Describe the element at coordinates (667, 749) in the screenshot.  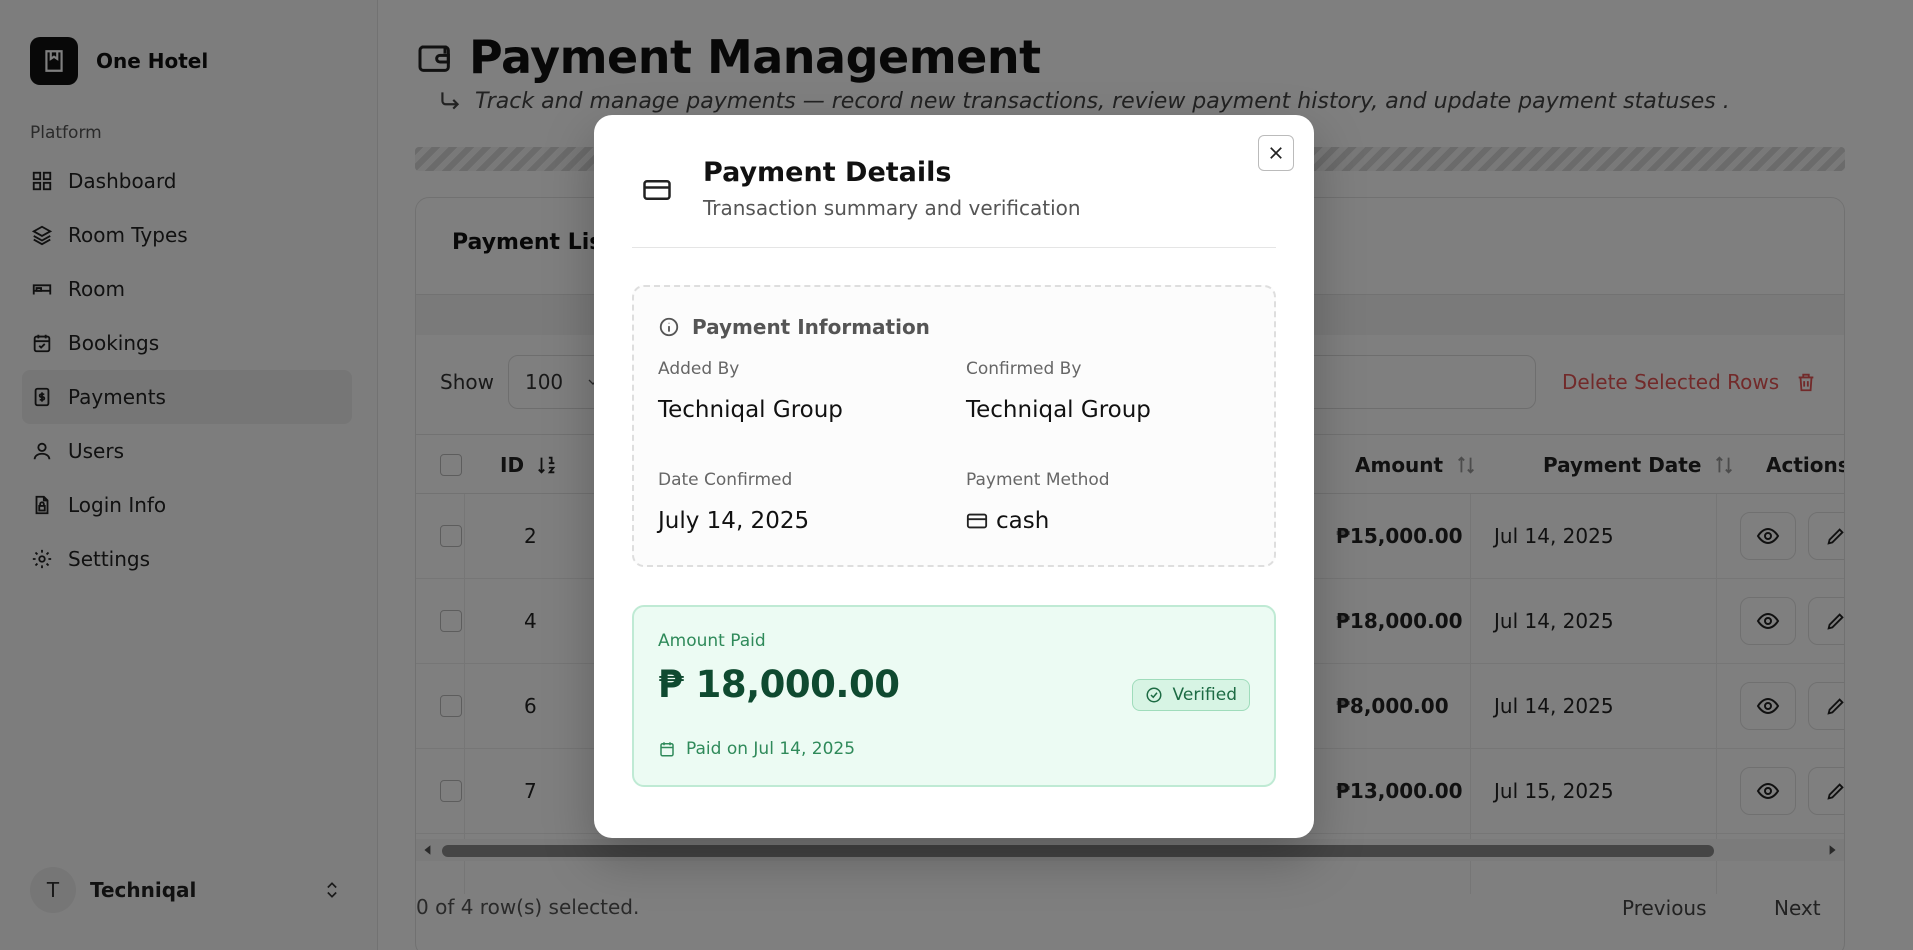
I see `calendar-icon` at that location.